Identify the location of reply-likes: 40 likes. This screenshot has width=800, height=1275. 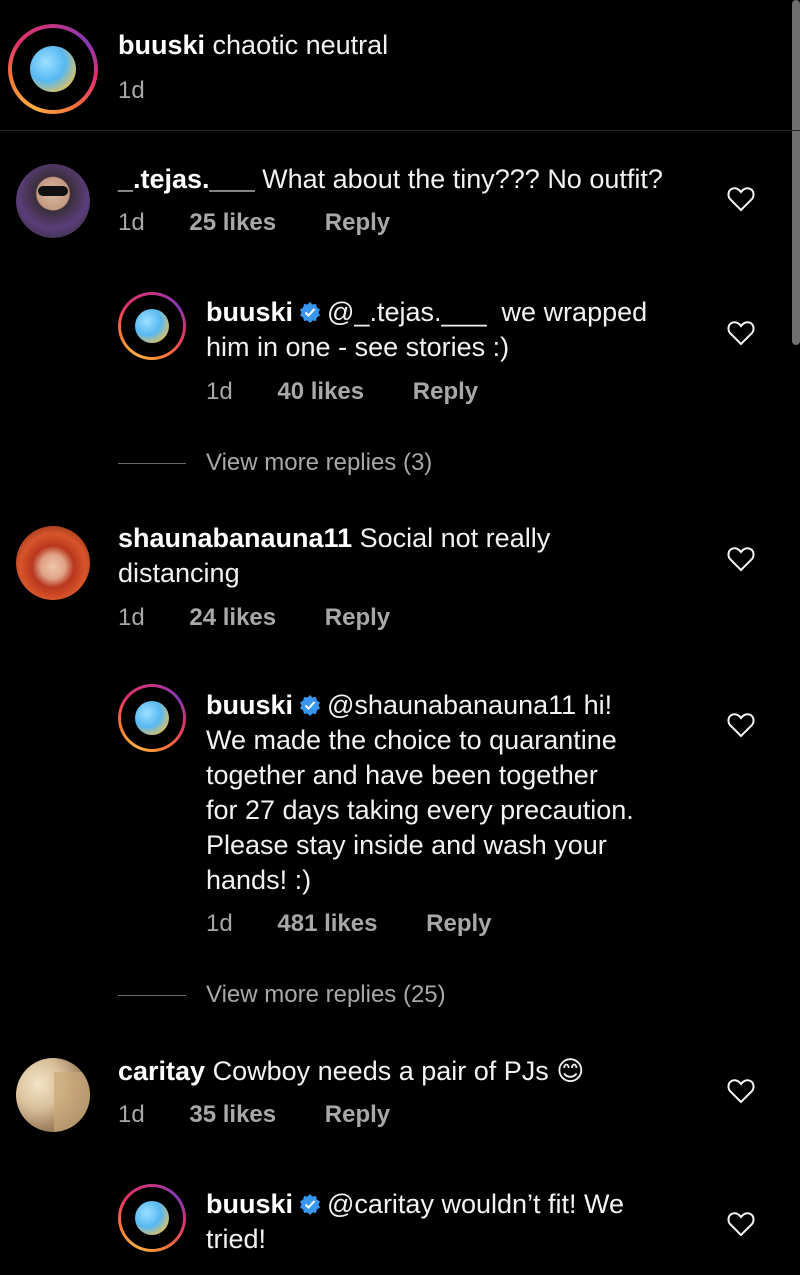
(320, 392).